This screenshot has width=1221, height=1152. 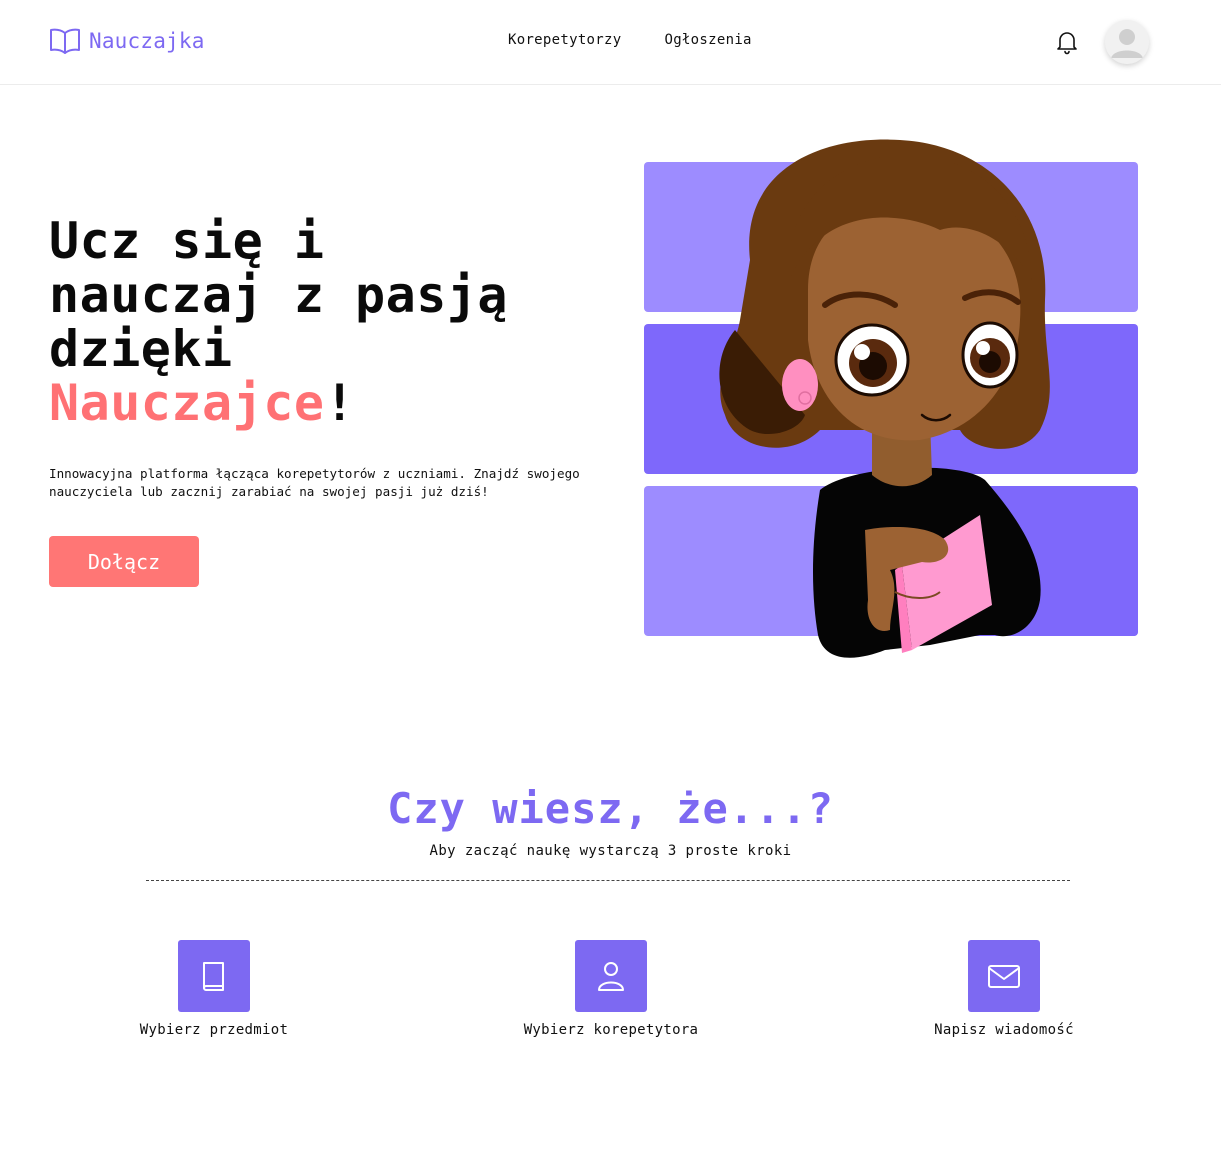 I want to click on envelope-icon, so click(x=1004, y=976).